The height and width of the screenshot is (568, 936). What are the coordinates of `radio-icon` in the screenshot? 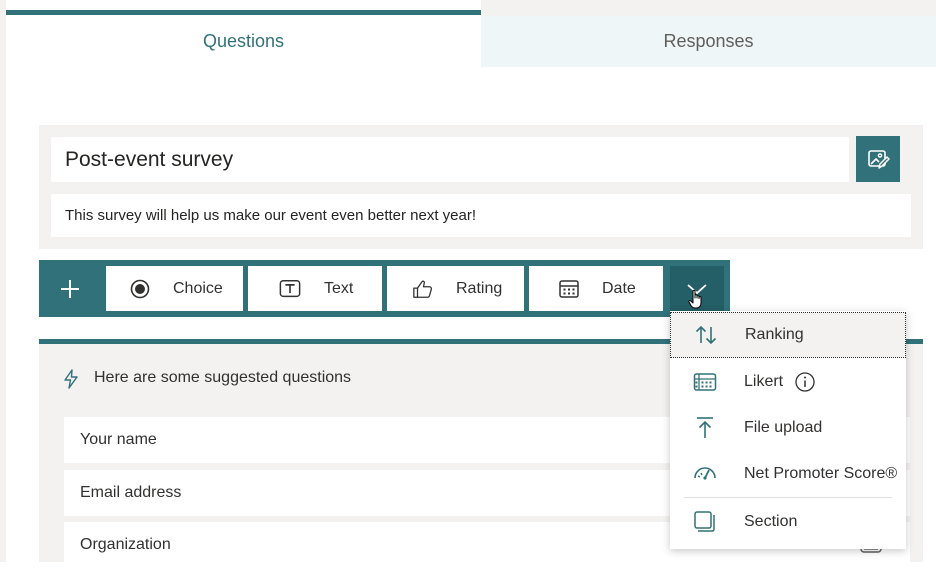 It's located at (140, 289).